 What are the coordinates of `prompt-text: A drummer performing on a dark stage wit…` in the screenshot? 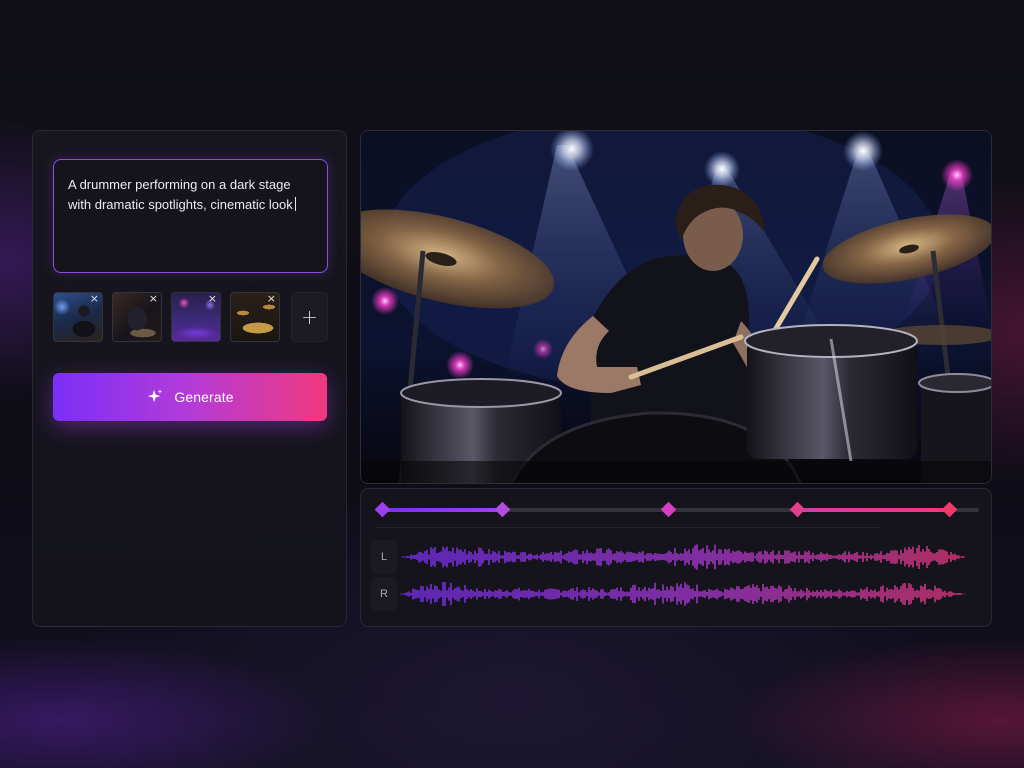 It's located at (180, 194).